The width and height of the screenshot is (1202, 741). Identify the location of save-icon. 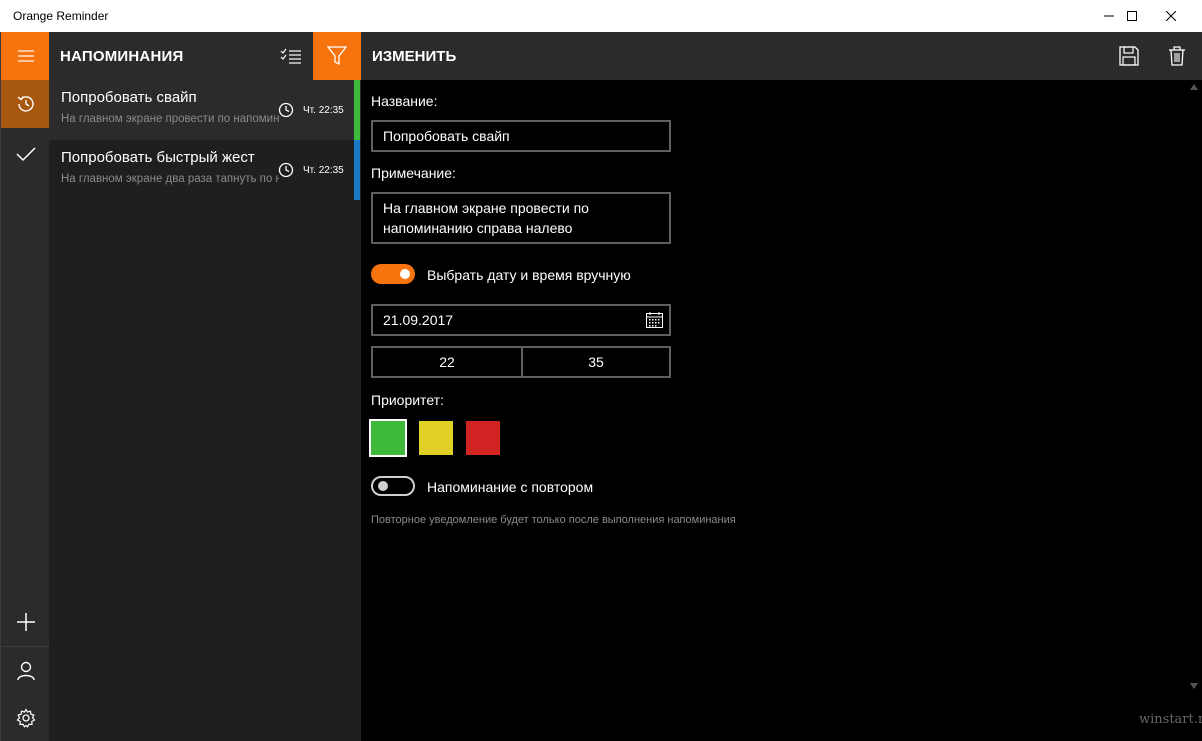
(1129, 56).